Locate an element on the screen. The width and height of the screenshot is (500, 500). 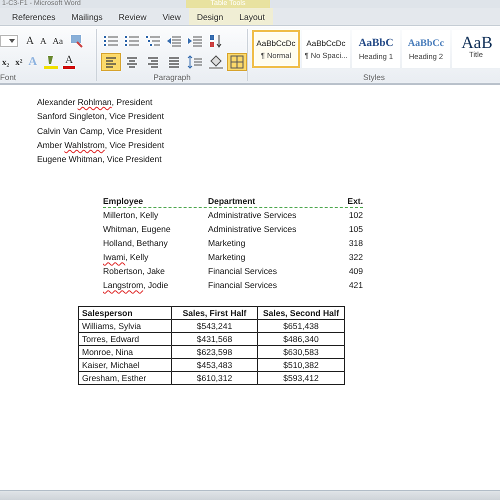
table-cell: $431,568 is located at coordinates (215, 339).